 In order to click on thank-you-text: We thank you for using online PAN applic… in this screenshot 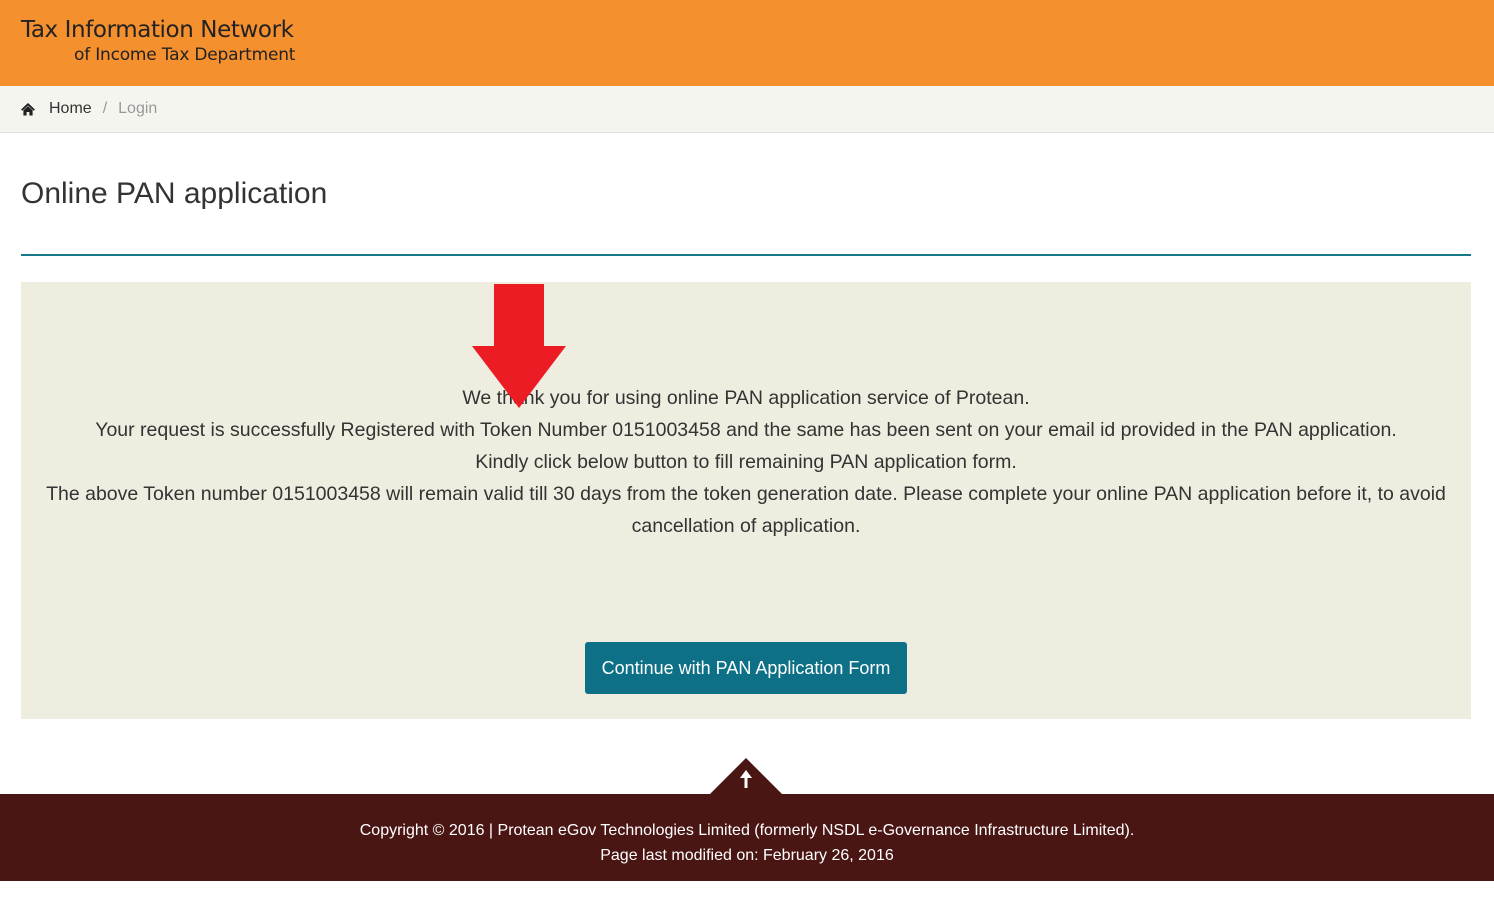, I will do `click(746, 398)`.